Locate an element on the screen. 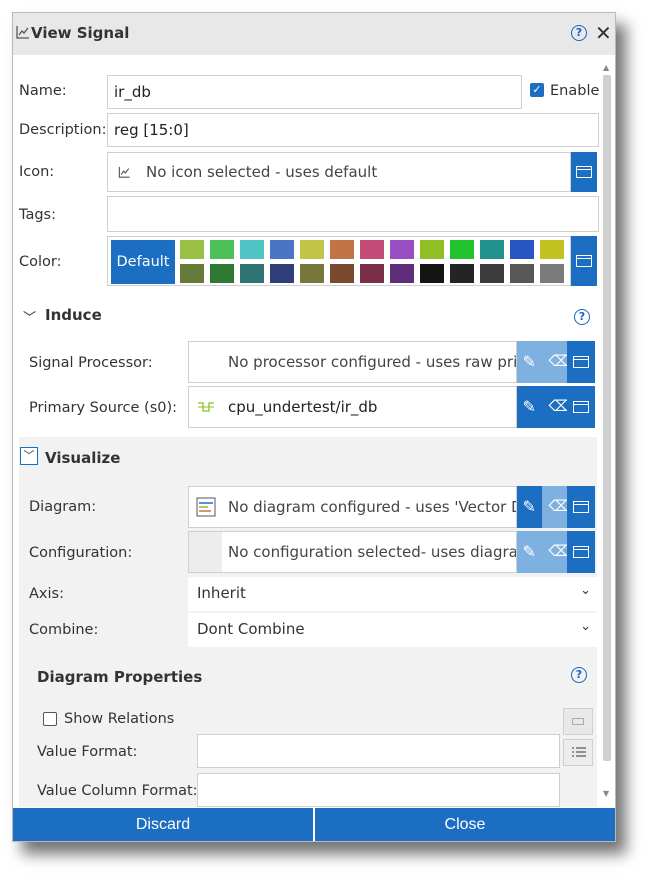 Image resolution: width=667 pixels, height=894 pixels. value-column-format-input is located at coordinates (378, 790).